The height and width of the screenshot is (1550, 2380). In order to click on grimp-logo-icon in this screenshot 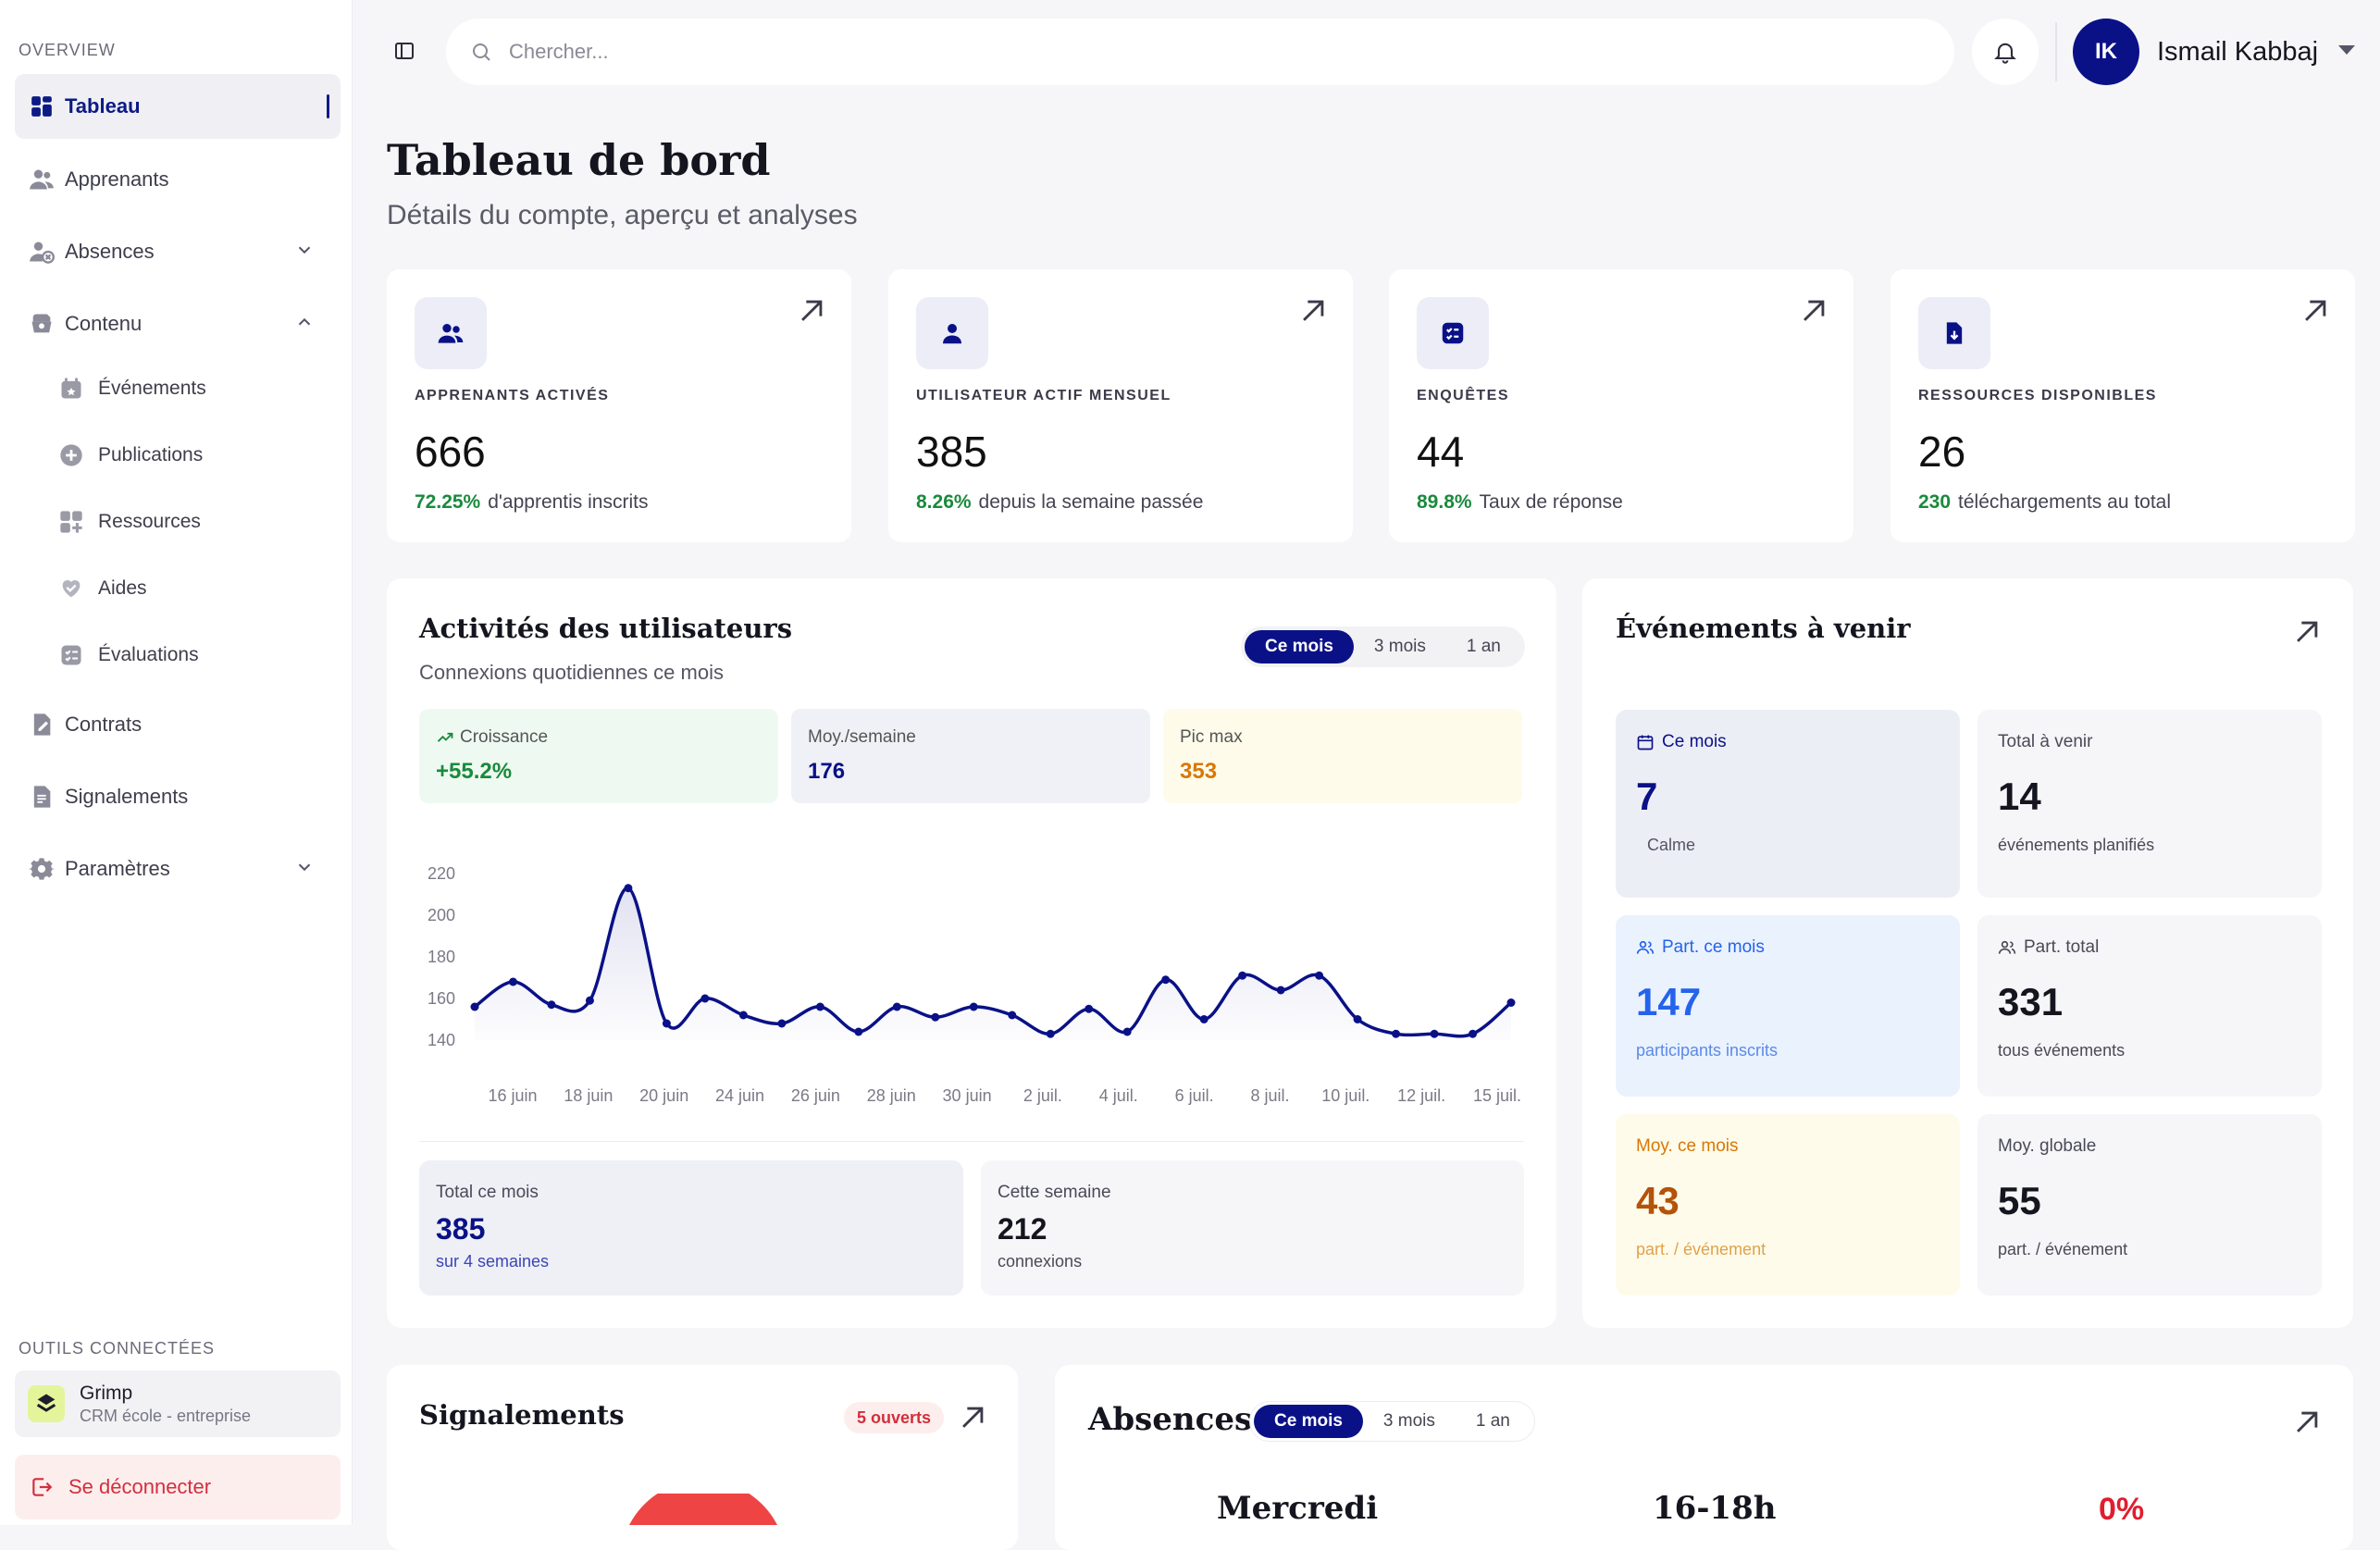, I will do `click(46, 1403)`.